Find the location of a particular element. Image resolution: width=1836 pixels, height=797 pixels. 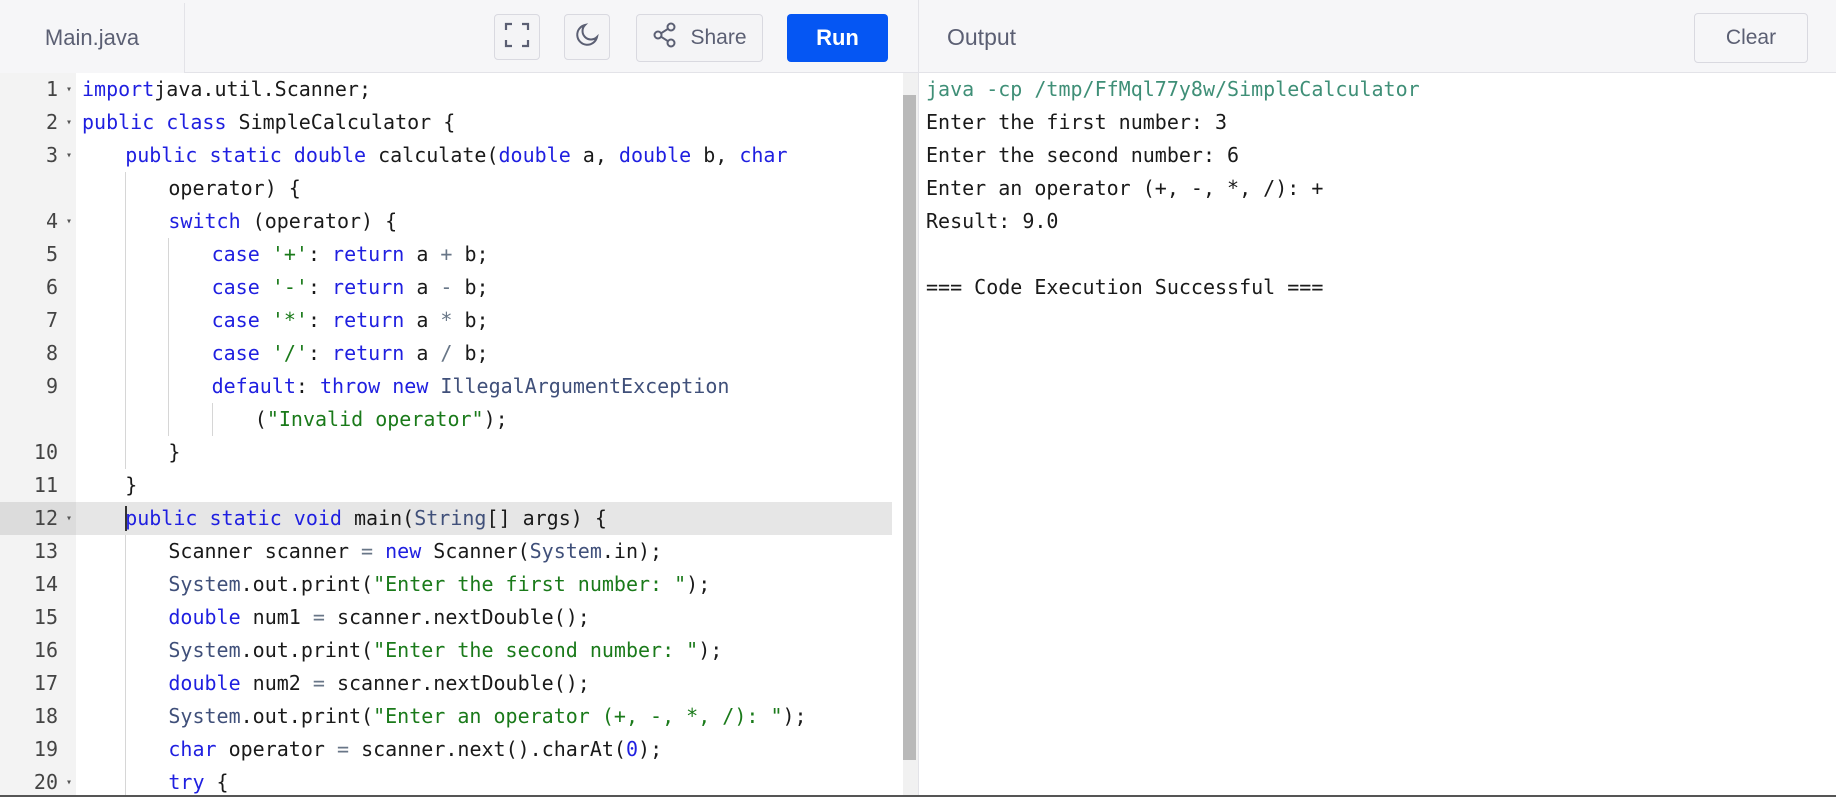

code-line: 5 case '+': return a + b; is located at coordinates (446, 254).